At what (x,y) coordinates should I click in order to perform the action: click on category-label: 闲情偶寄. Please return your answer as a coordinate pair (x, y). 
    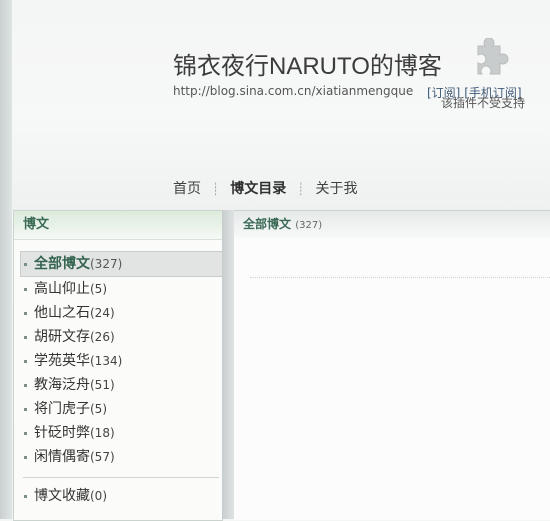
    Looking at the image, I should click on (62, 457).